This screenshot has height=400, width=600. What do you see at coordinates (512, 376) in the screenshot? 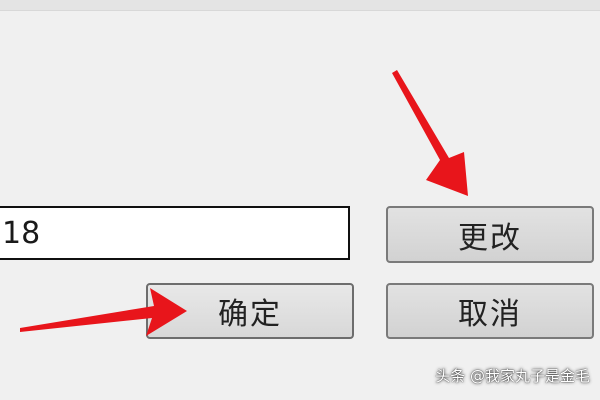
I see `watermark: 头条 @我家丸子是金毛` at bounding box center [512, 376].